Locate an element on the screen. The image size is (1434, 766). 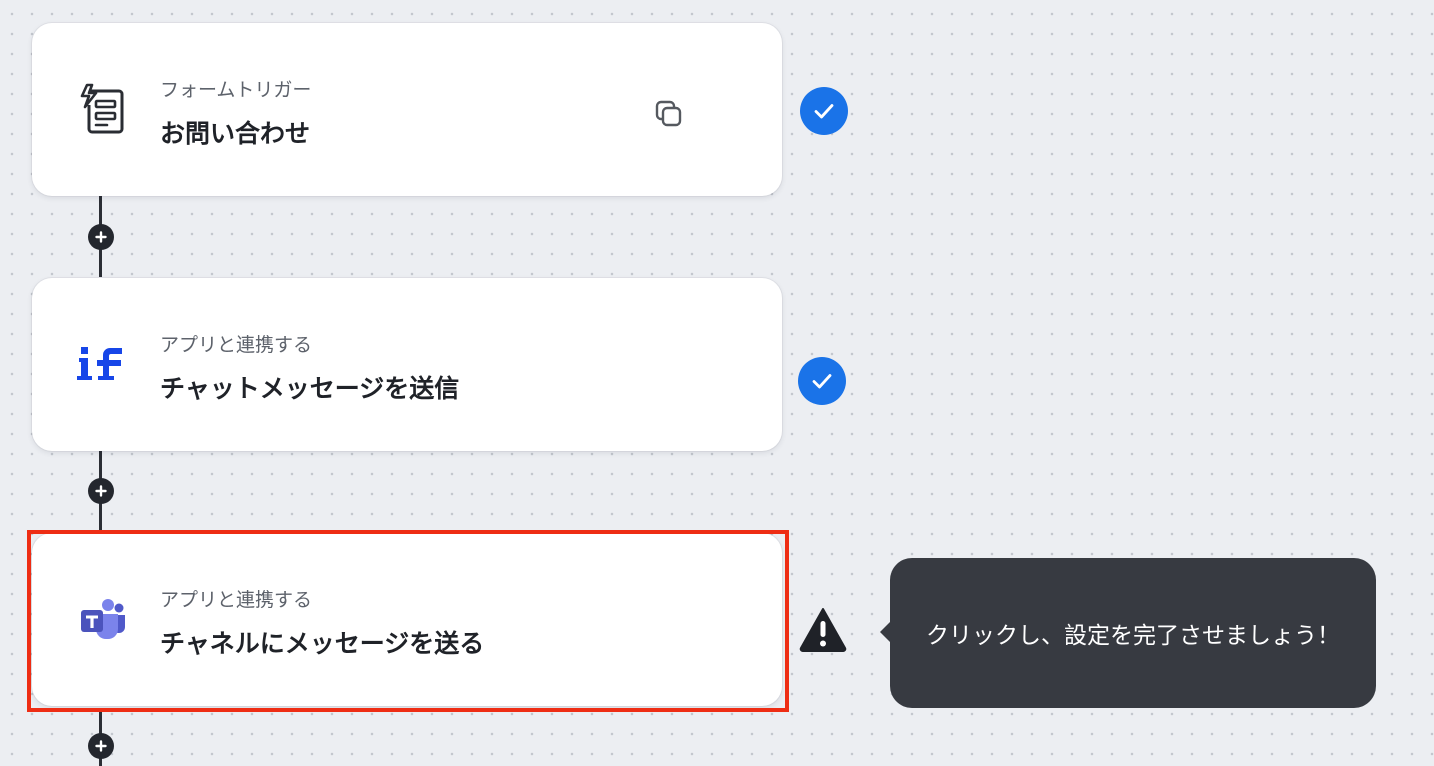
microsoft-teams-icon is located at coordinates (102, 619).